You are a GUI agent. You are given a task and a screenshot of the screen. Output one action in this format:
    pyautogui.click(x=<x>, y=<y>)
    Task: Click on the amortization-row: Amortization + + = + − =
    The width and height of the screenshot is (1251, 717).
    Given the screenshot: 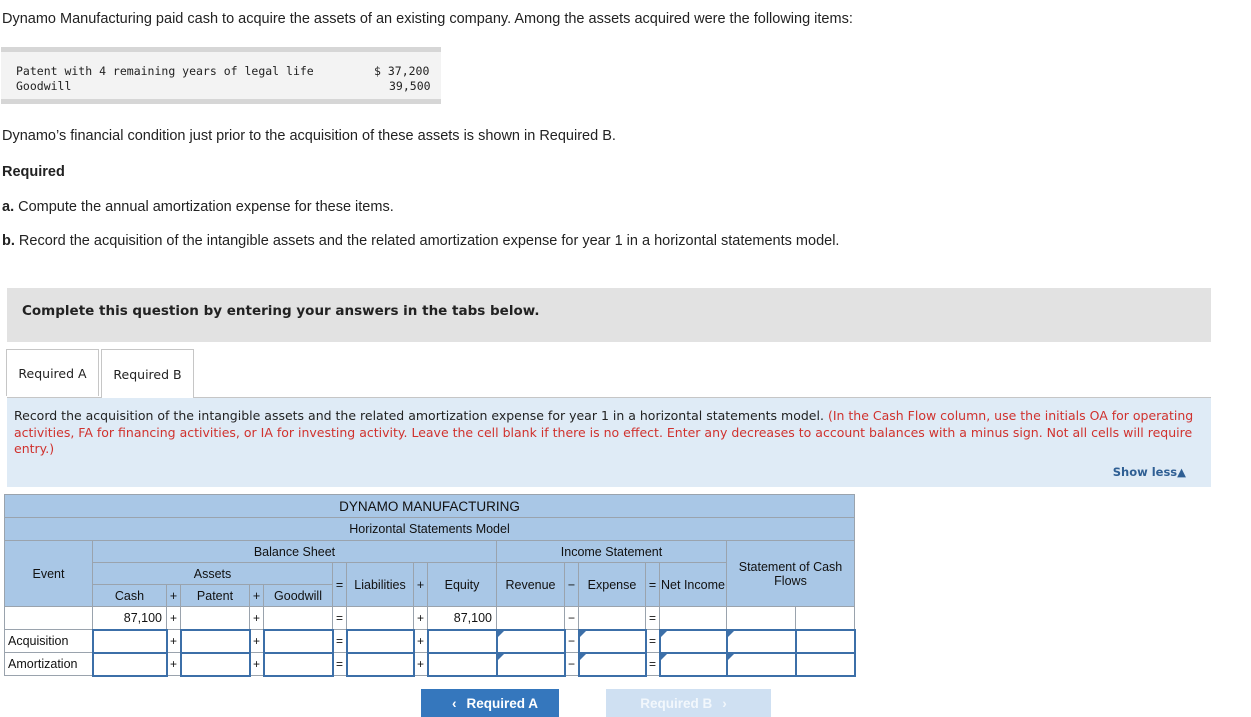 What is the action you would take?
    pyautogui.click(x=430, y=664)
    